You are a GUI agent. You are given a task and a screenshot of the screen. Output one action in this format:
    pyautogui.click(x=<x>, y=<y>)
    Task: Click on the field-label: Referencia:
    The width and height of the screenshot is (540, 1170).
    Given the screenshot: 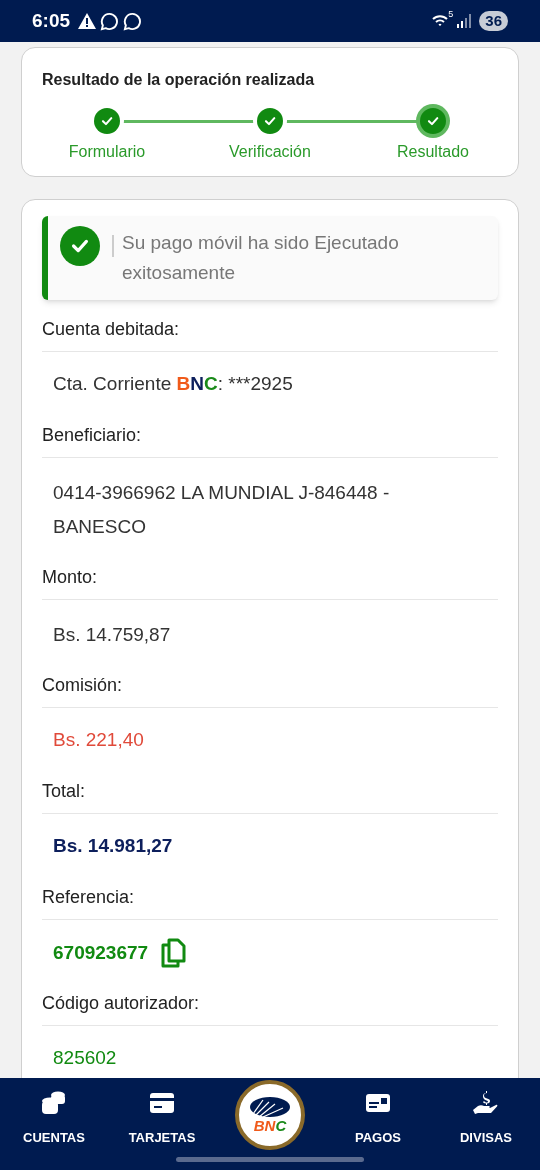 What is the action you would take?
    pyautogui.click(x=270, y=902)
    